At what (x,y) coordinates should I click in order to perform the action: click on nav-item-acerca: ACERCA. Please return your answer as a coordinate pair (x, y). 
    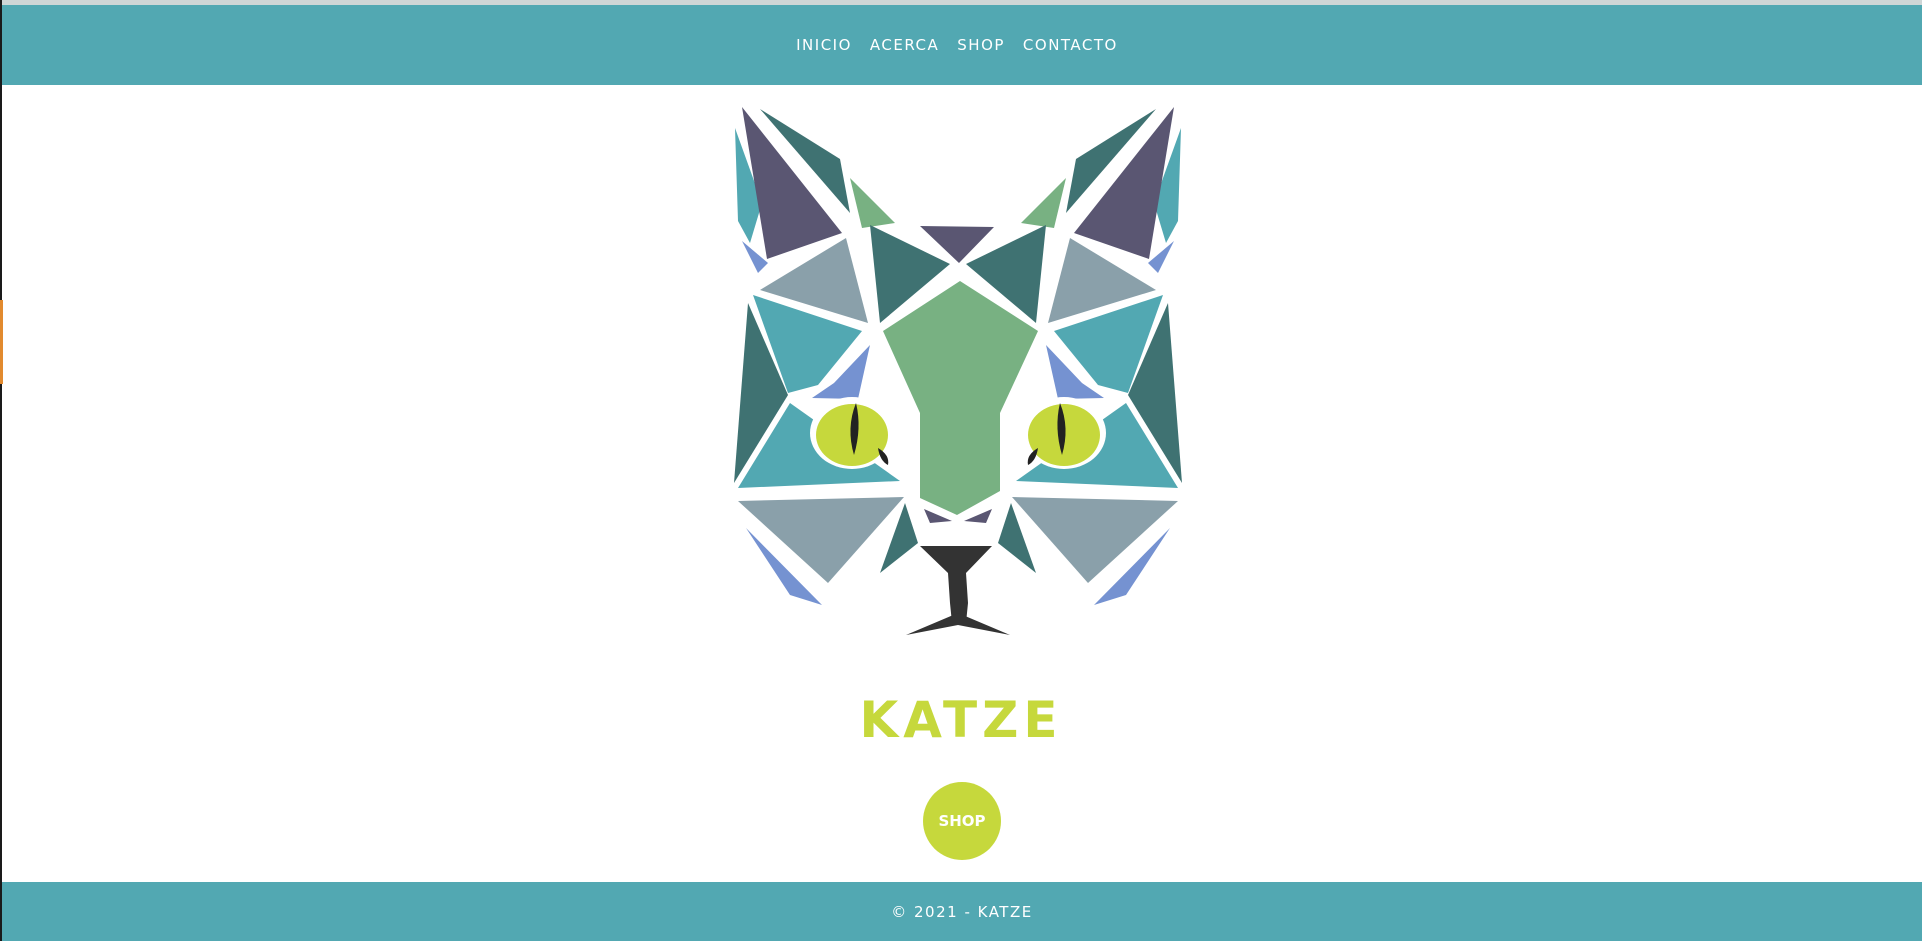
    Looking at the image, I should click on (904, 45).